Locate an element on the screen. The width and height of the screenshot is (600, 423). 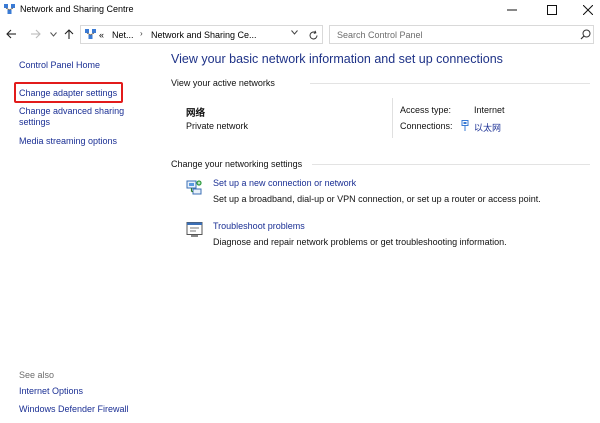
address-dropdown-icon is located at coordinates (294, 33).